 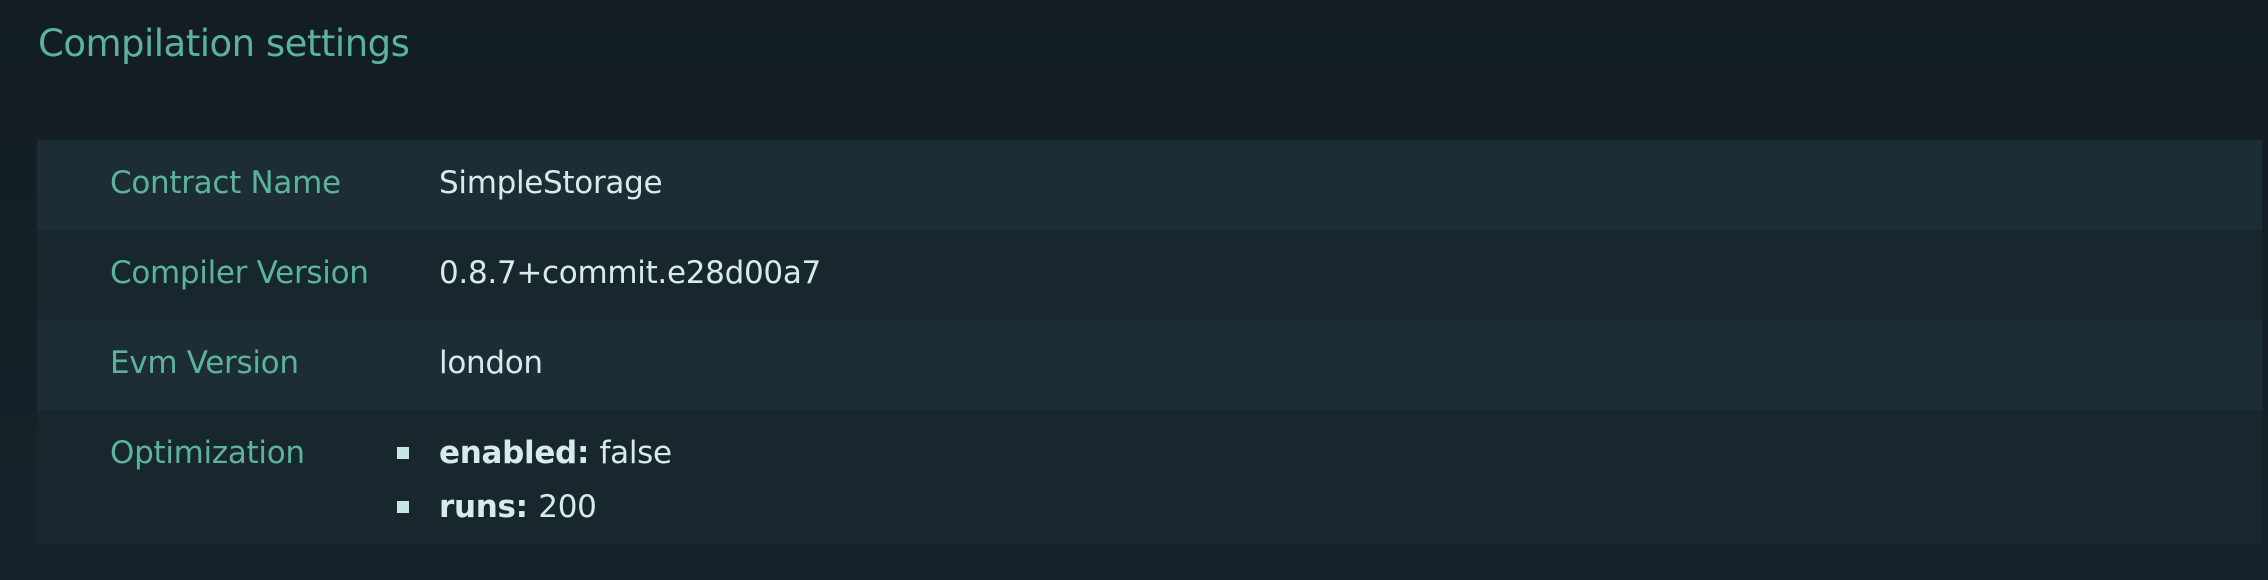 I want to click on value-cell: SimpleStorage, so click(x=1350, y=185).